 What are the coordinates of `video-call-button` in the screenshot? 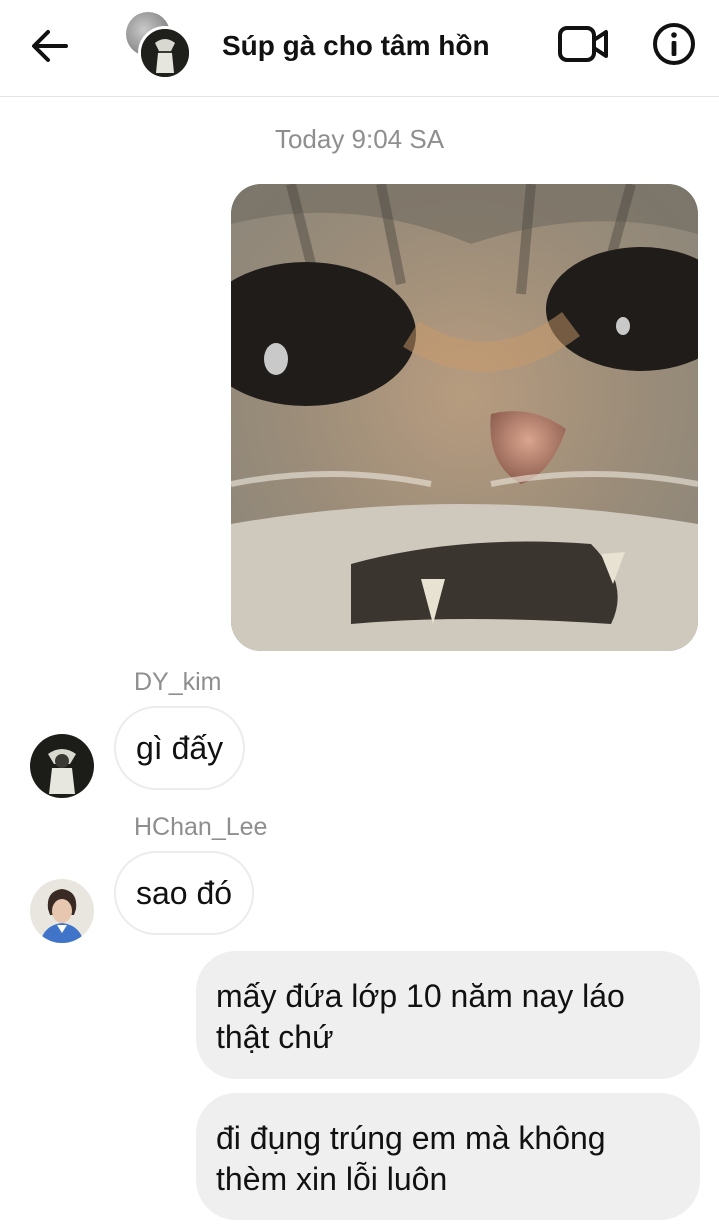 It's located at (584, 44).